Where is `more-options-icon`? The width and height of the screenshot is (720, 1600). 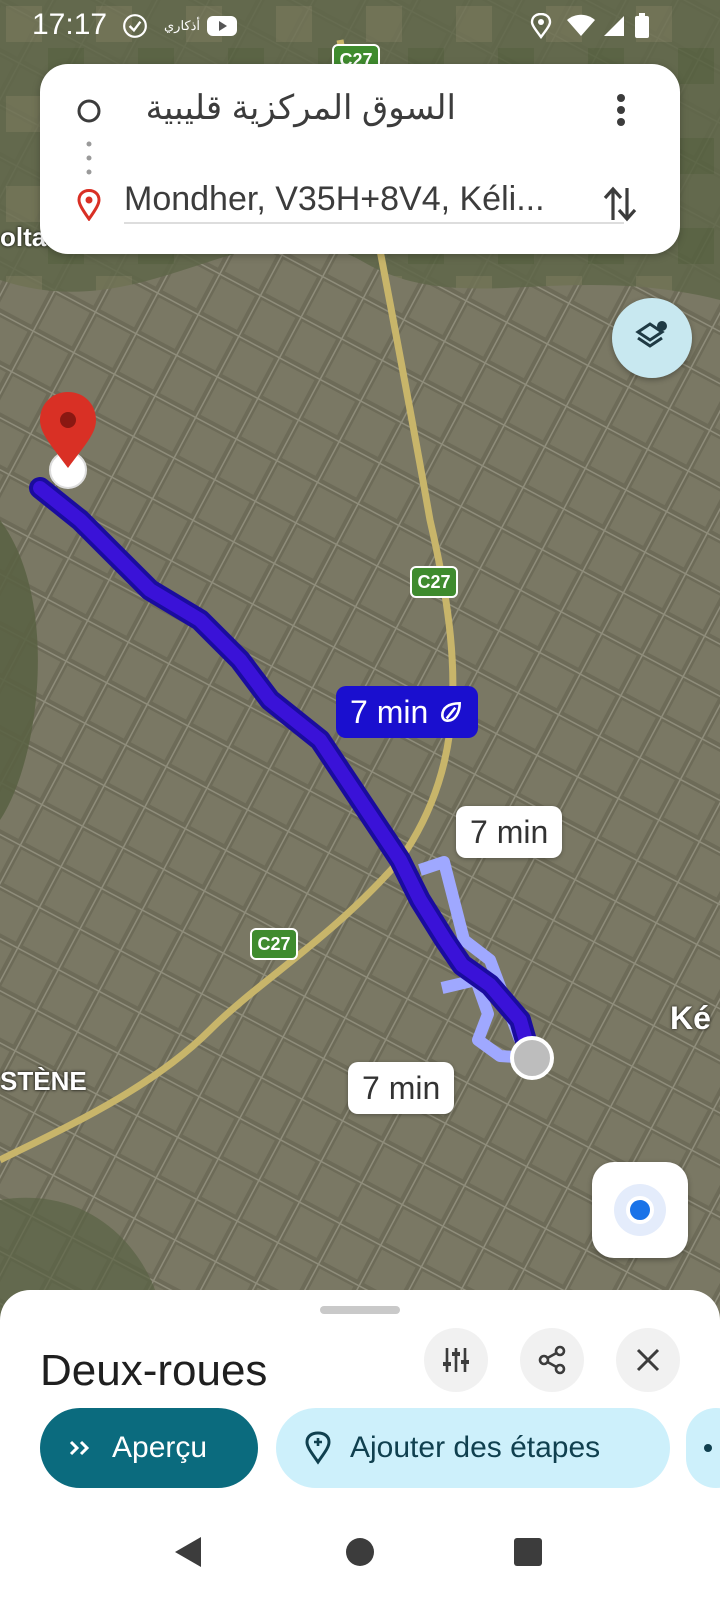 more-options-icon is located at coordinates (621, 110).